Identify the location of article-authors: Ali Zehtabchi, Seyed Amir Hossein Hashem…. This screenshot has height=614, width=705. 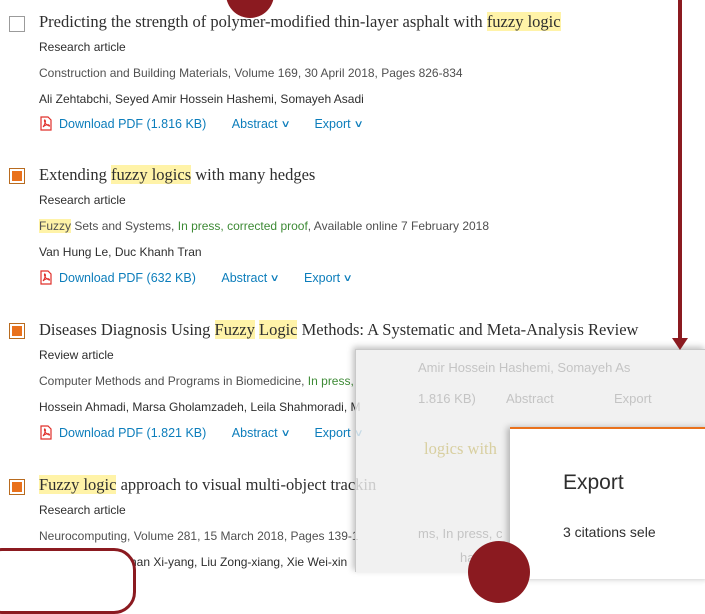
(201, 99).